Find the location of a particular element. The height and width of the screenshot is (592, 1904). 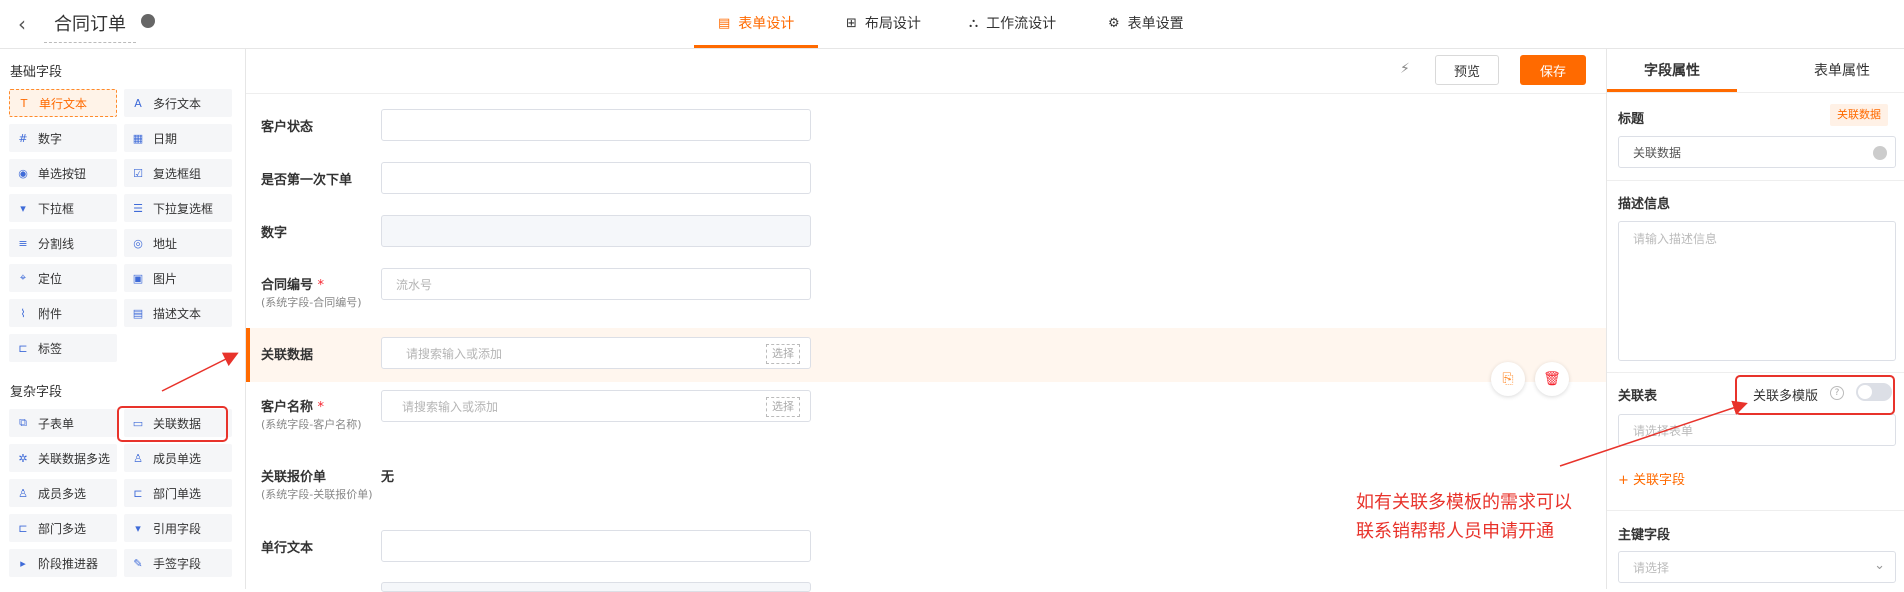

field-sub-contract-no: (系统字段-合同编号) is located at coordinates (311, 302).